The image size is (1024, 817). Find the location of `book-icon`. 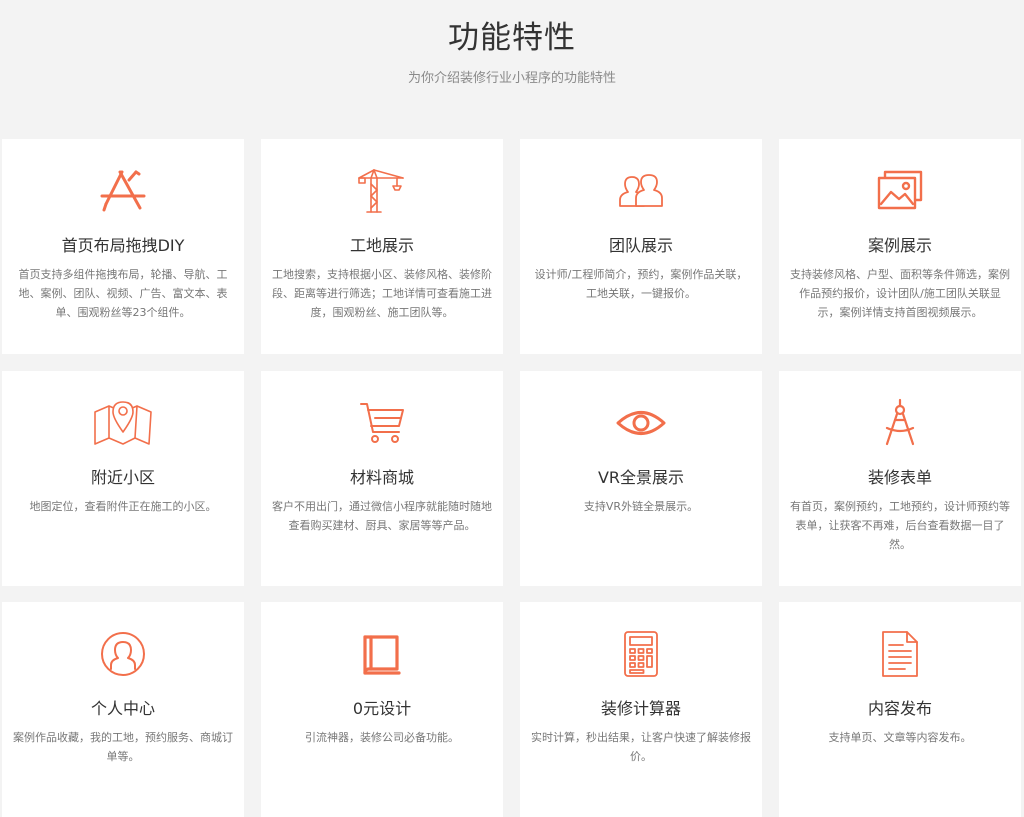

book-icon is located at coordinates (382, 654).